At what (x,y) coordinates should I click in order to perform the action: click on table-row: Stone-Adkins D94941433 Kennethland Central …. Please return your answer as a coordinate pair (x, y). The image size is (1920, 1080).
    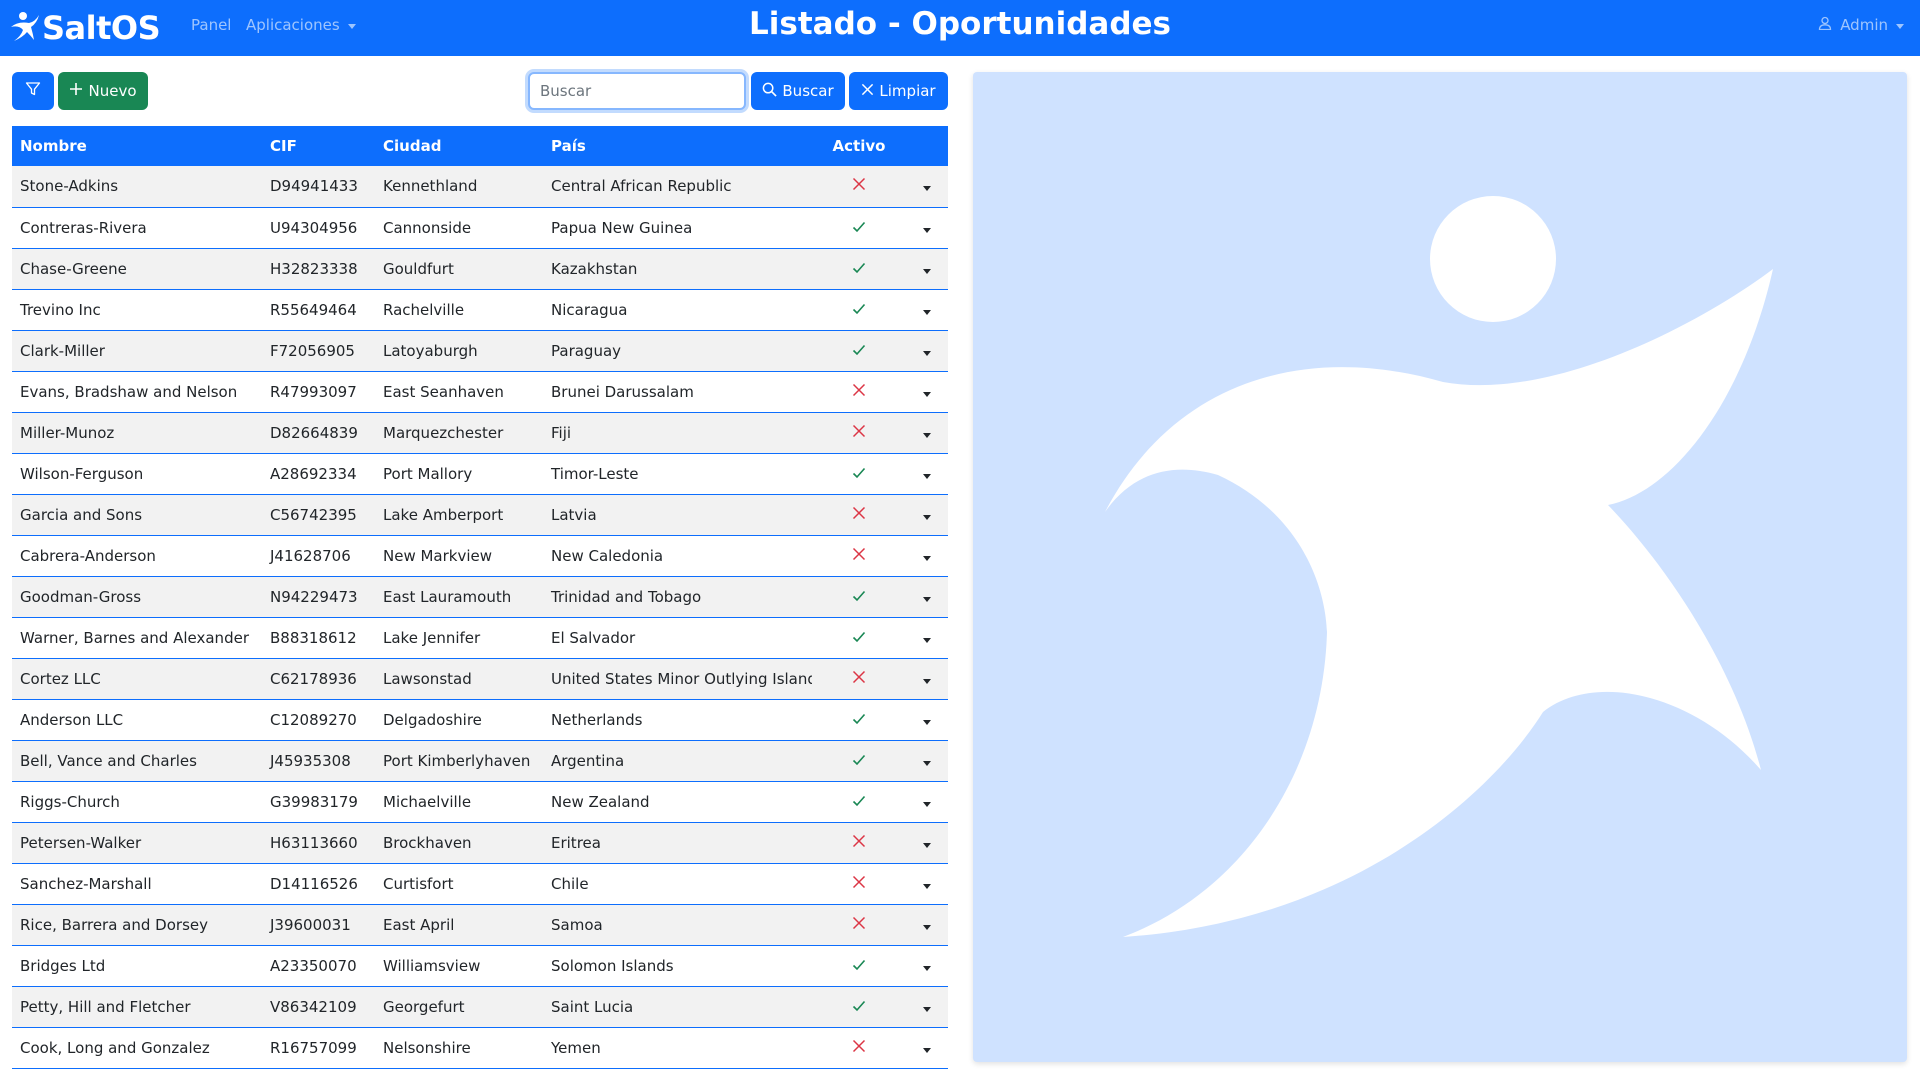
    Looking at the image, I should click on (480, 186).